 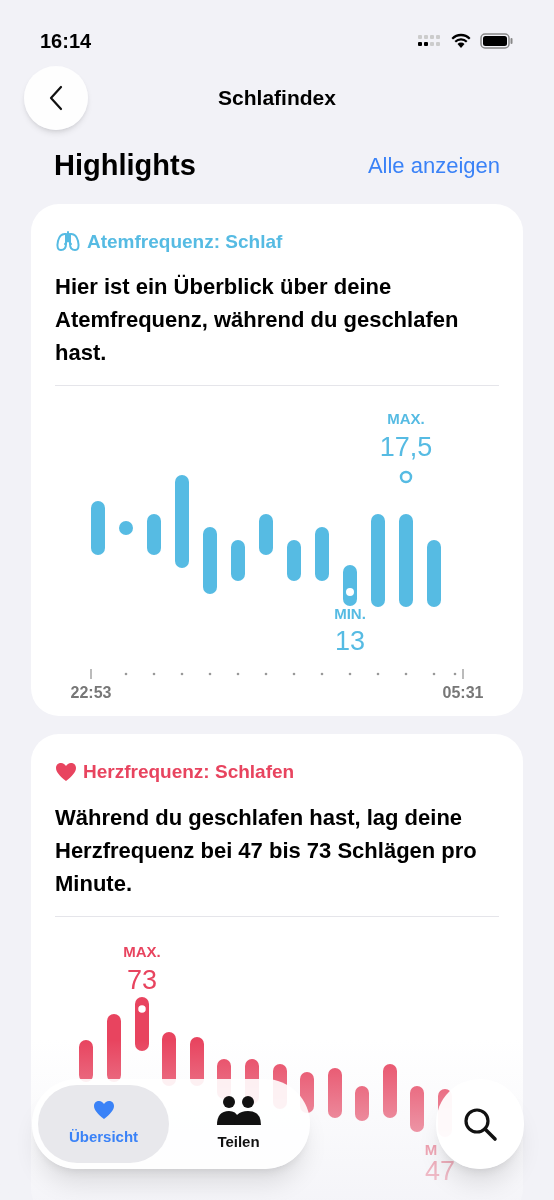 What do you see at coordinates (497, 41) in the screenshot?
I see `battery-icon` at bounding box center [497, 41].